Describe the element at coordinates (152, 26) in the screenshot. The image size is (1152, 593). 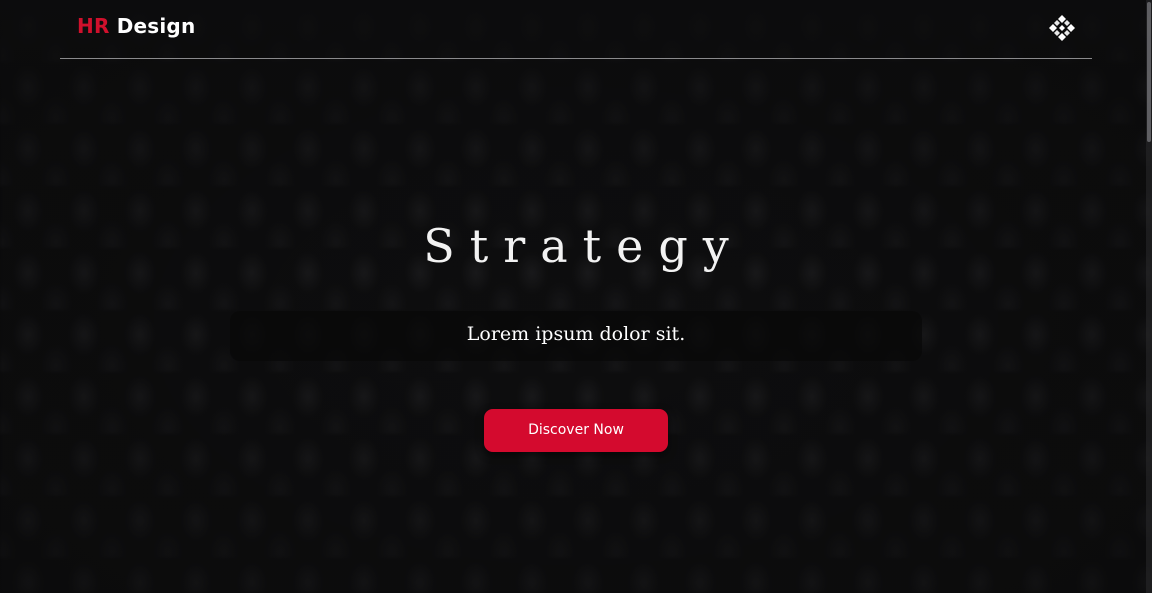
I see `logo-text: Design` at that location.